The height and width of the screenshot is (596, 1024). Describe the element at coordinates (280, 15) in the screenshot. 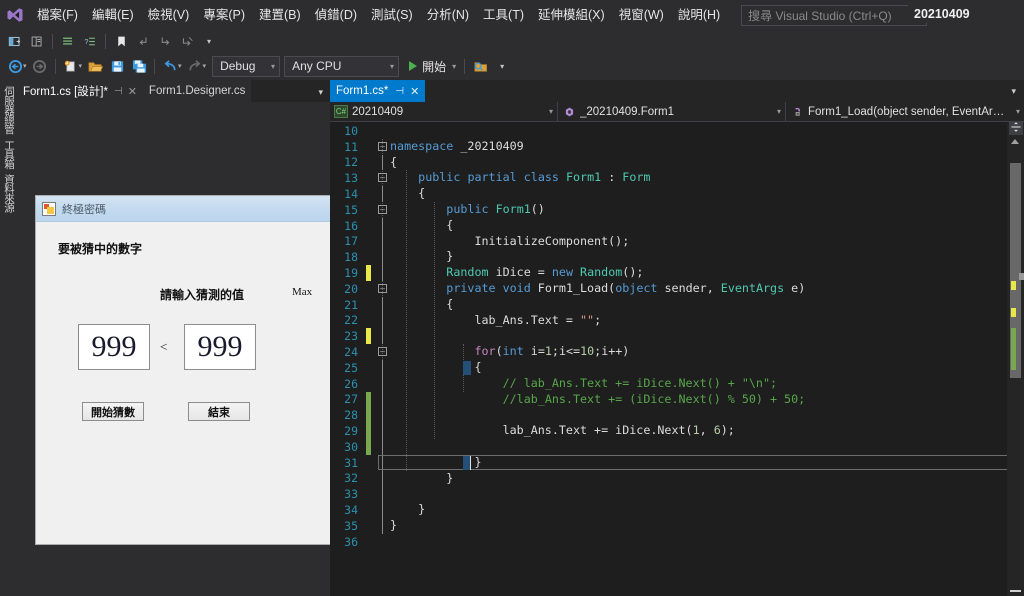

I see `menu-item-build: 建置(B)` at that location.